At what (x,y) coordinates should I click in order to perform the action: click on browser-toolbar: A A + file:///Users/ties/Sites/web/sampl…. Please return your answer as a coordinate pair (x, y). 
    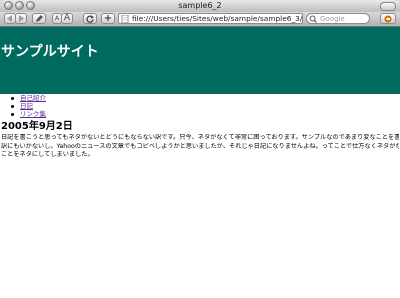
    Looking at the image, I should click on (200, 19).